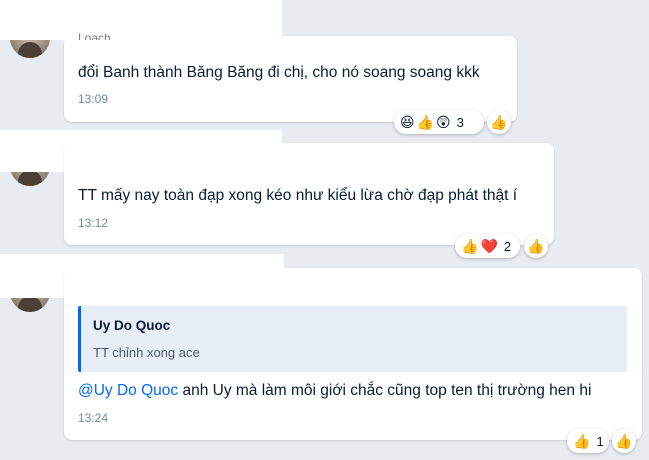 The height and width of the screenshot is (460, 649). I want to click on heart-emoji-icon: ❤️, so click(489, 246).